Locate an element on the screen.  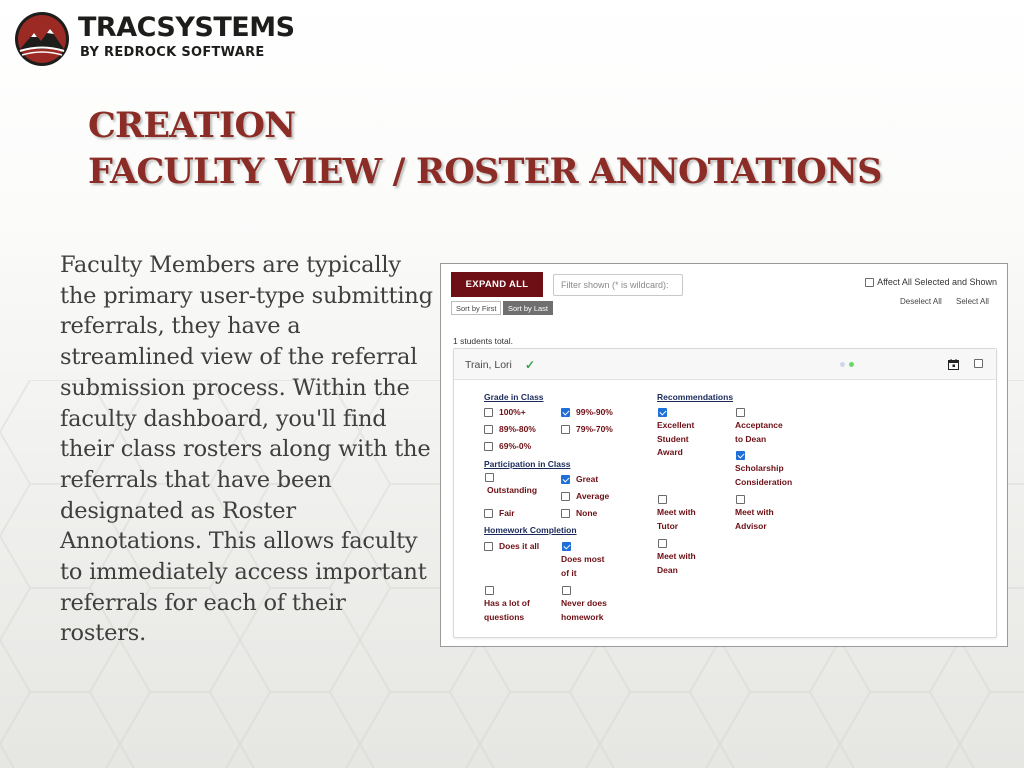
tutor-label-2: Tutor is located at coordinates (668, 525).